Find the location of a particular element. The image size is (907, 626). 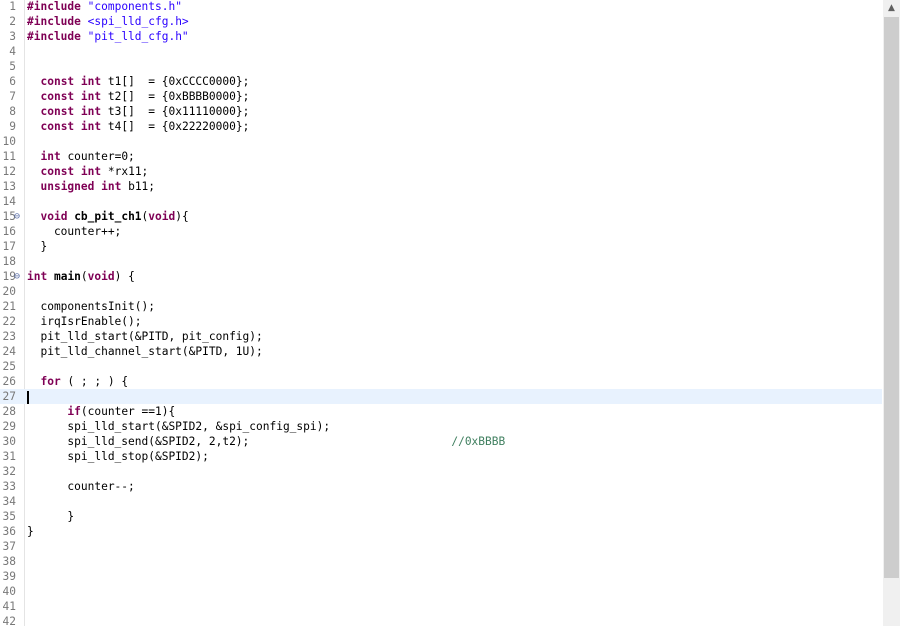

code-text: componentsInit(); is located at coordinates (91, 306).